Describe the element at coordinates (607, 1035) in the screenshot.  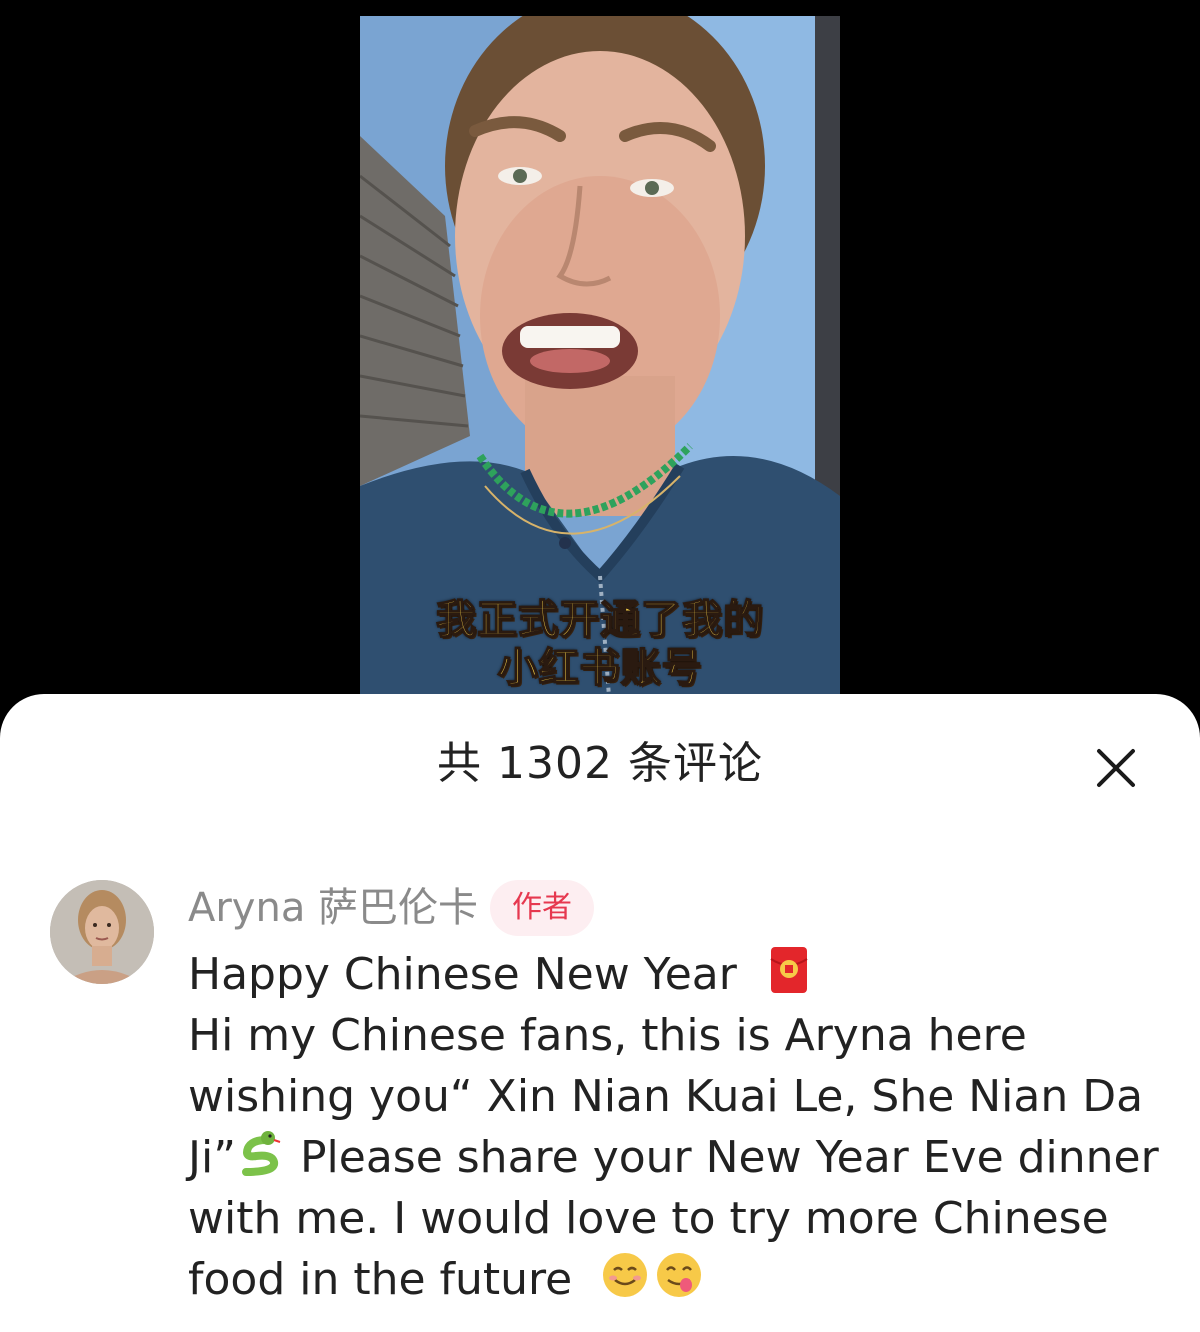
I see `comment-line-2: Hi my Chinese fans, this is Aryna here` at that location.